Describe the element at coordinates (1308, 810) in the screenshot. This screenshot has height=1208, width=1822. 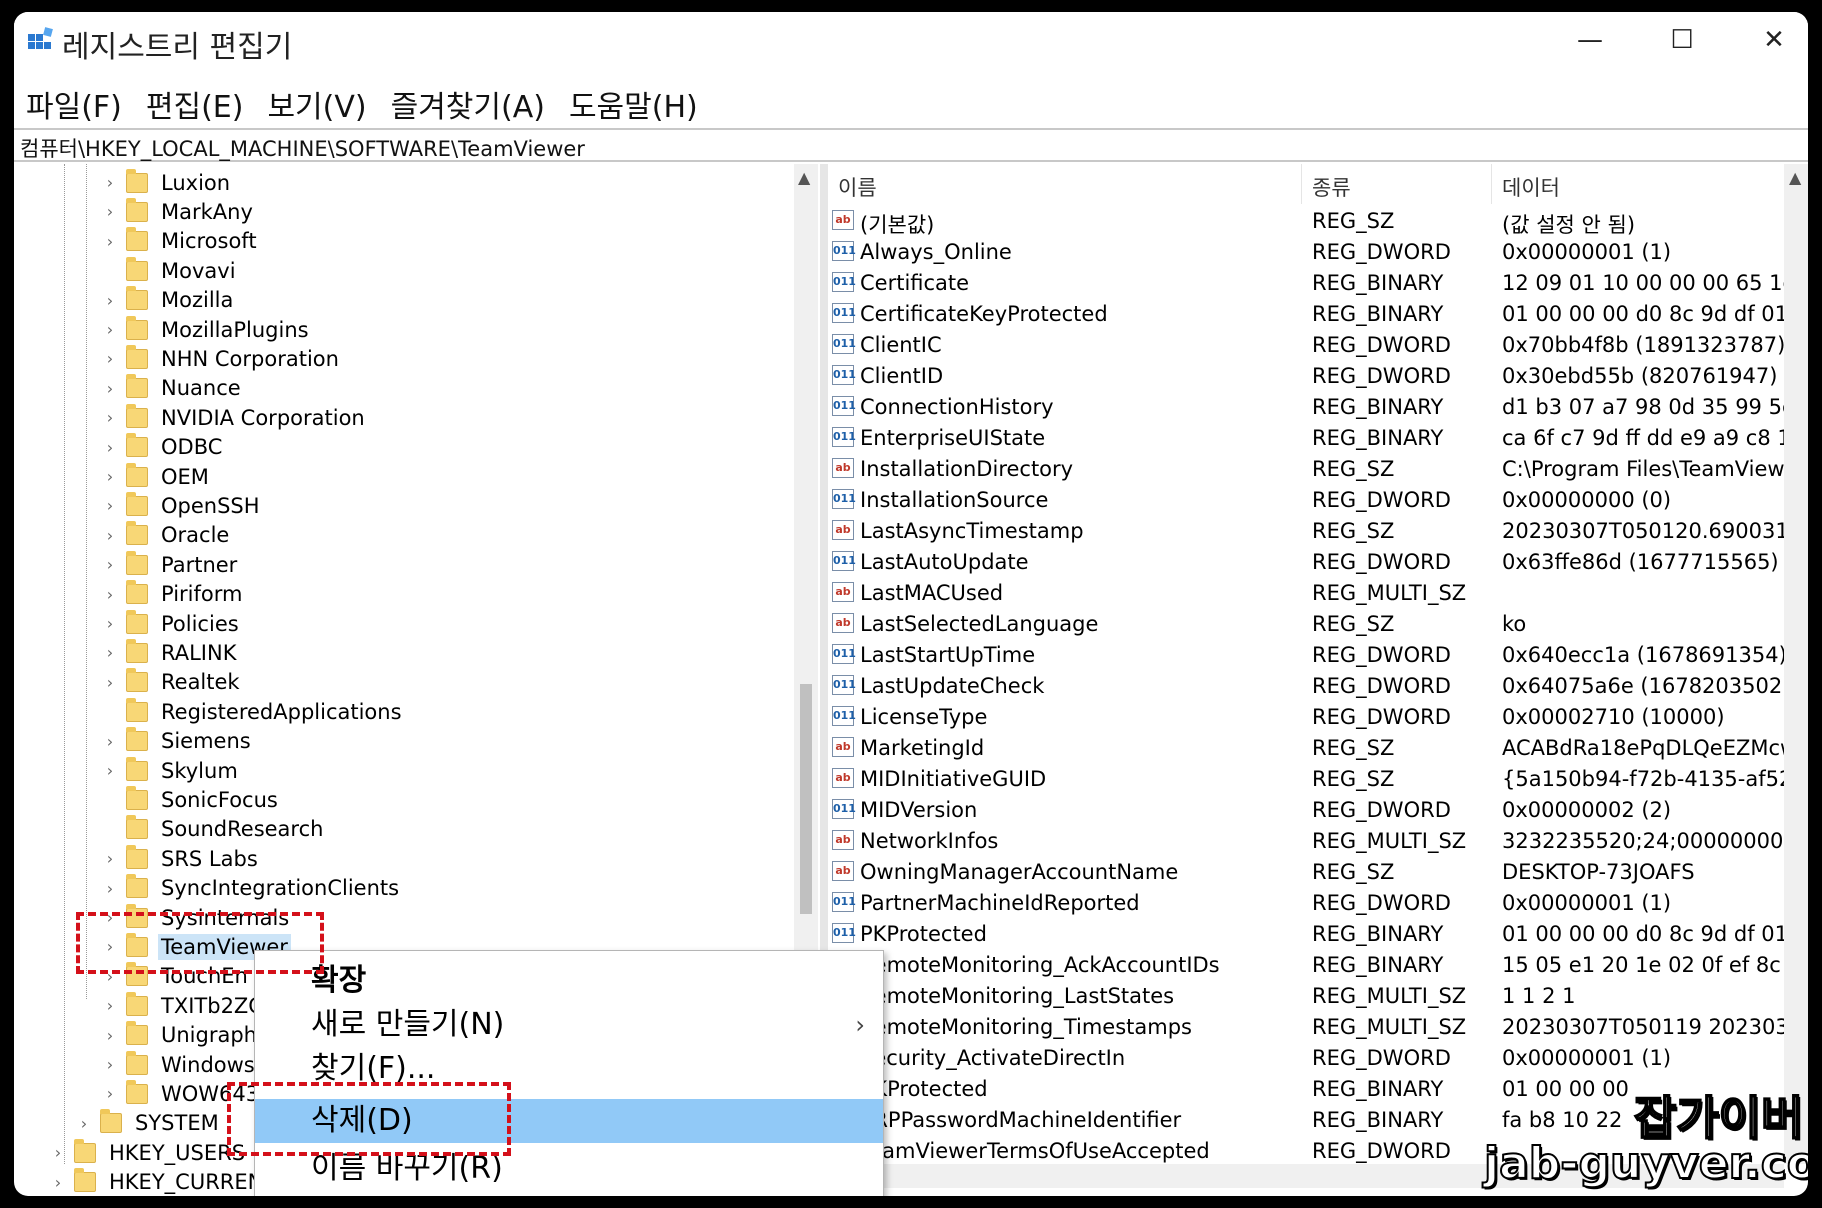
I see `value-row: 011 MIDVersion REG_DWORD 0x00000002 (2)` at that location.